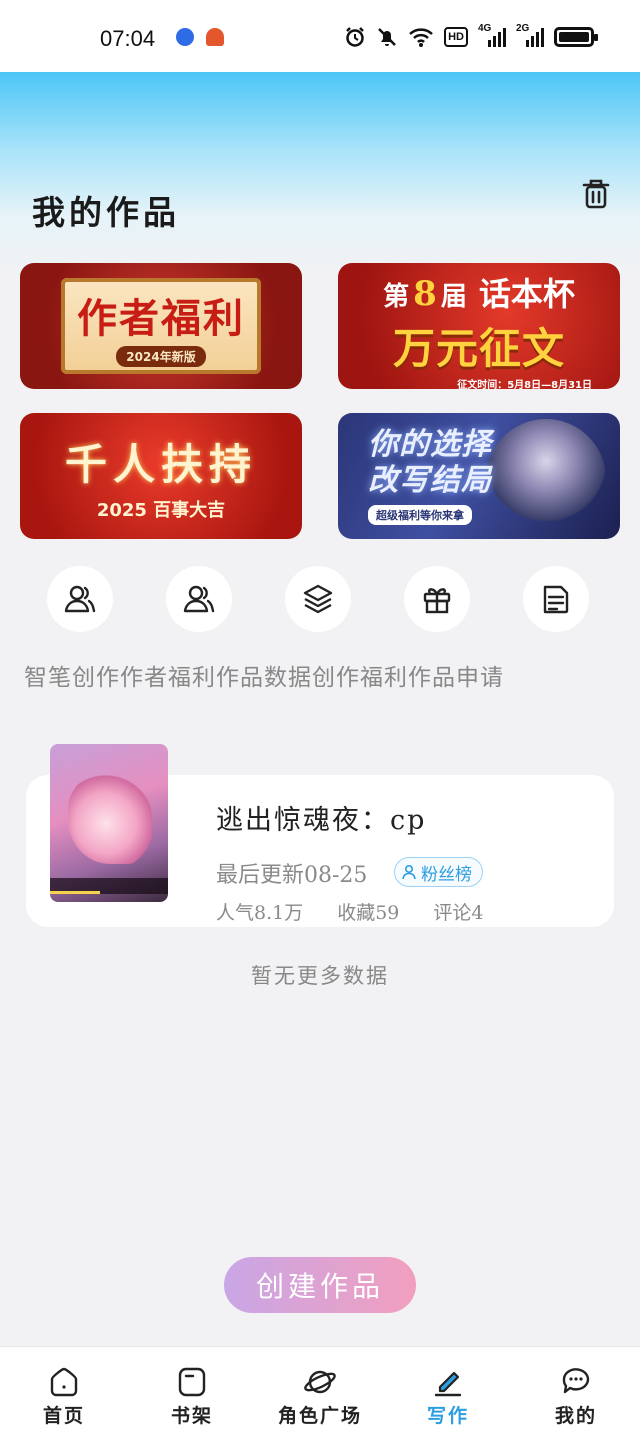 This screenshot has height=1433, width=640. Describe the element at coordinates (453, 297) in the screenshot. I see `banner-contest-suffix: 届` at that location.